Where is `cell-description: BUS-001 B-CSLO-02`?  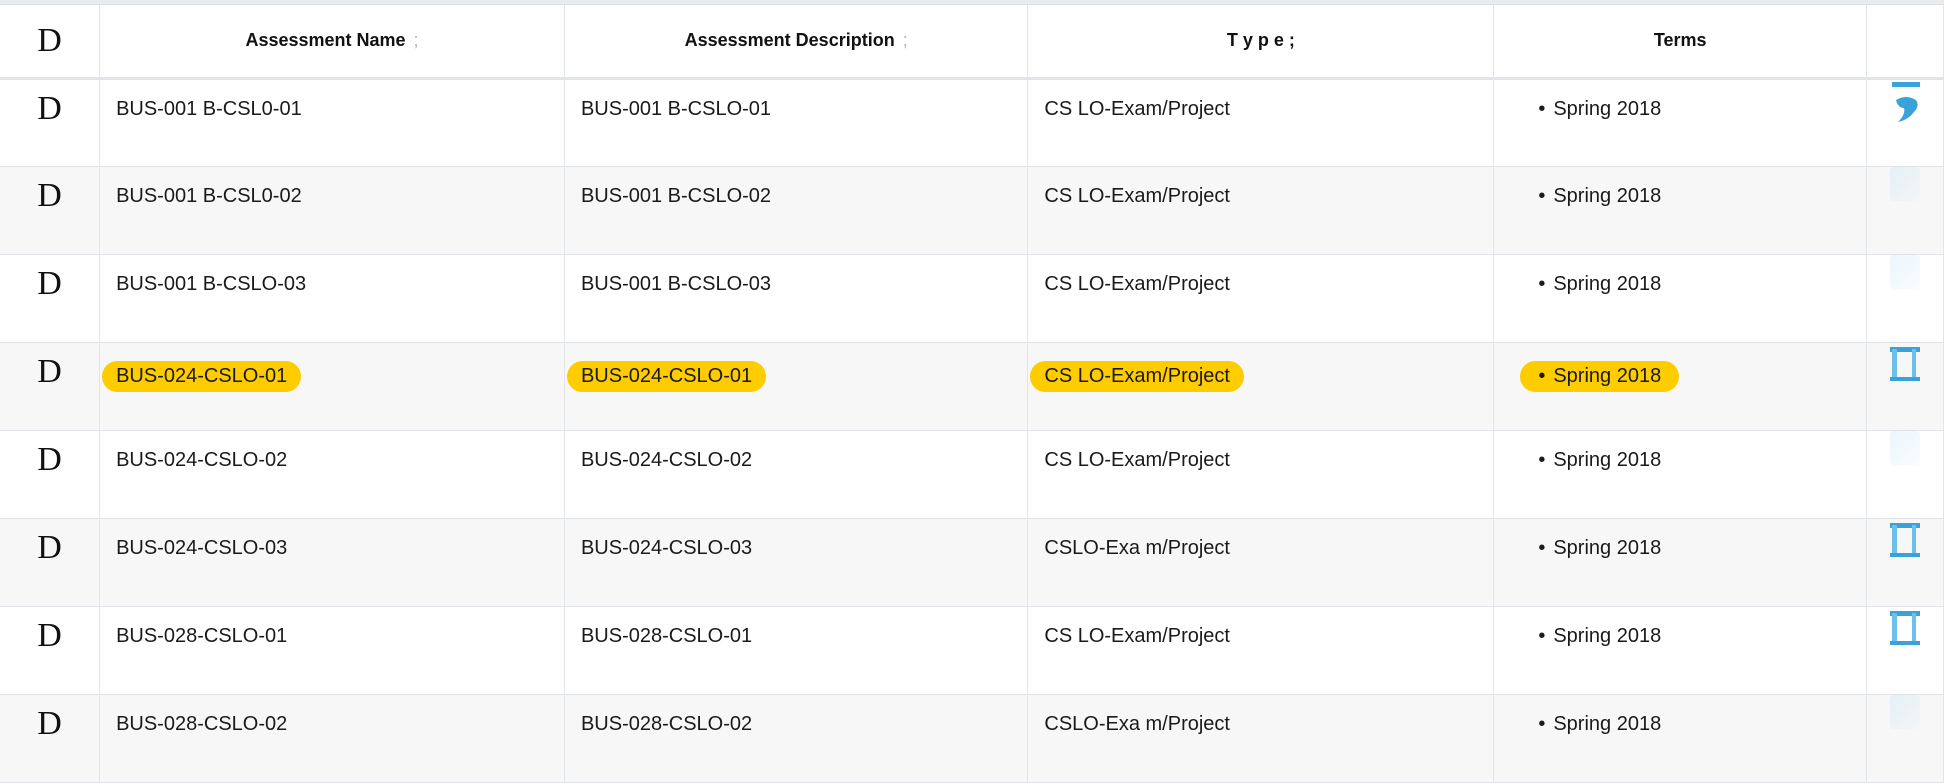 cell-description: BUS-001 B-CSLO-02 is located at coordinates (796, 210).